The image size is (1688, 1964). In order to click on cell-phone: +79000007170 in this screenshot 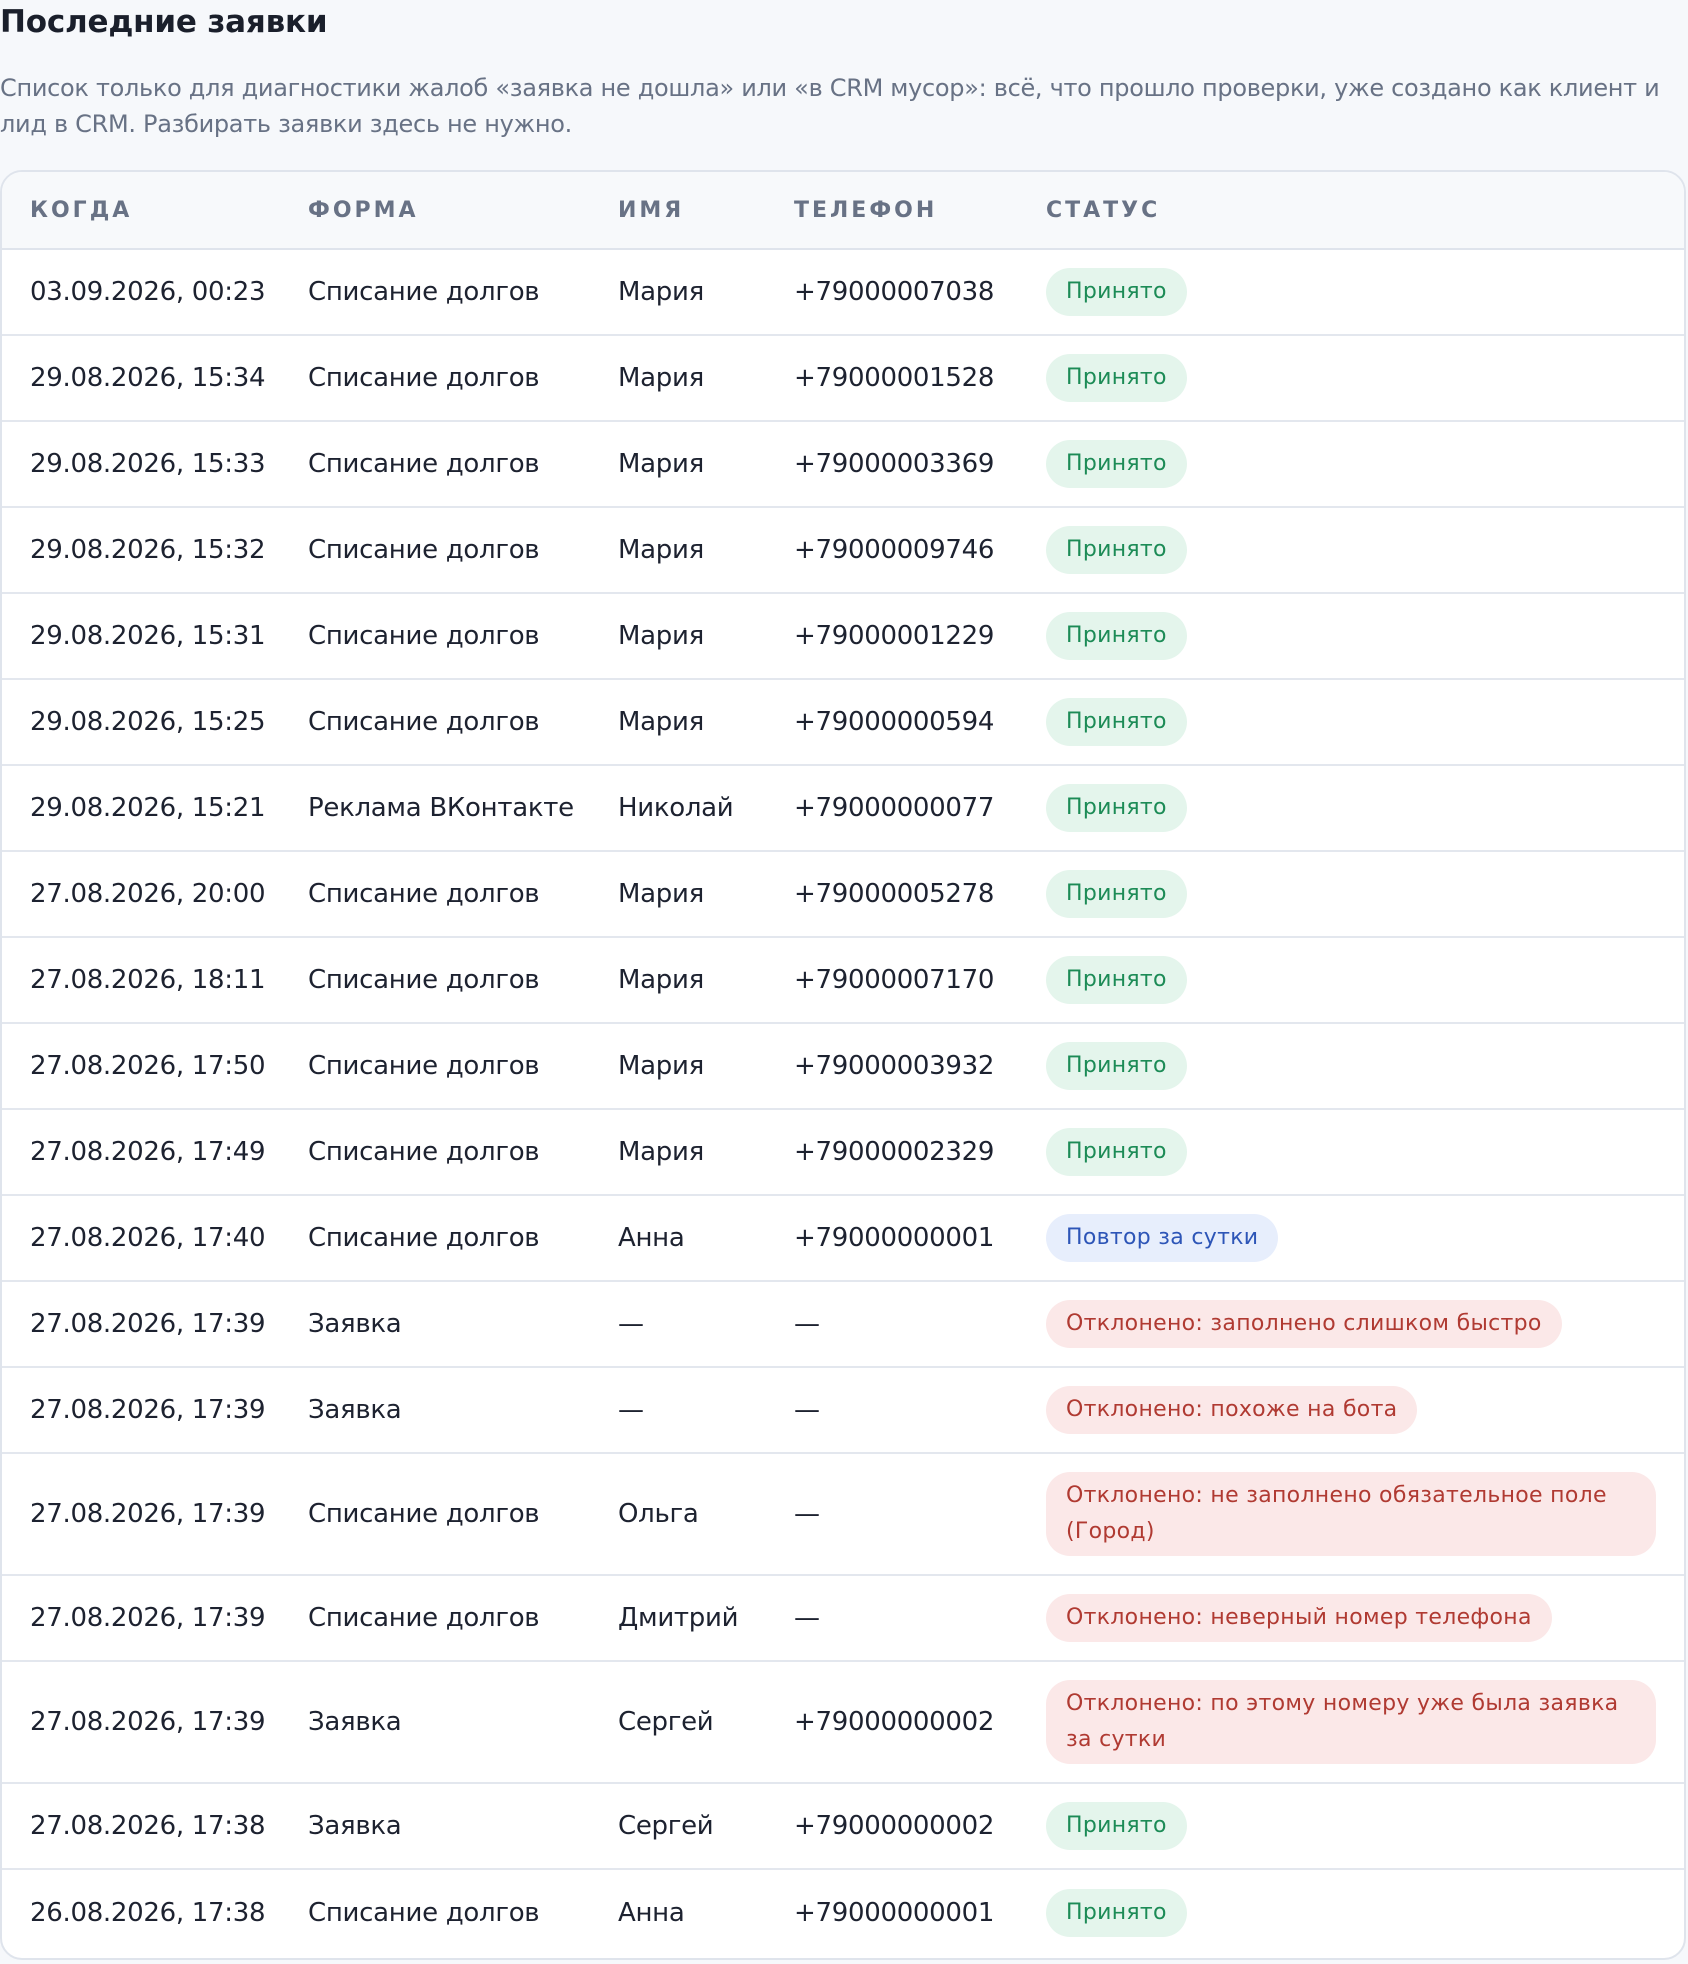, I will do `click(892, 980)`.